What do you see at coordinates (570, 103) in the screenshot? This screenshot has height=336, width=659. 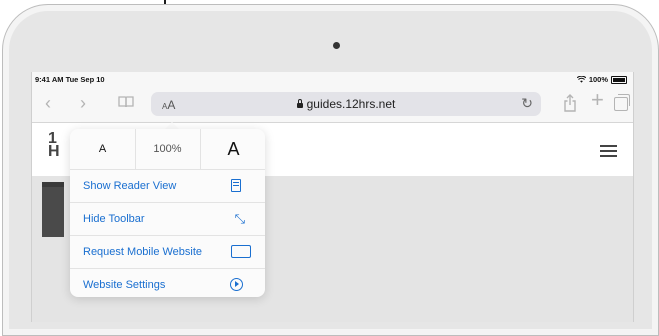 I see `share-icon` at bounding box center [570, 103].